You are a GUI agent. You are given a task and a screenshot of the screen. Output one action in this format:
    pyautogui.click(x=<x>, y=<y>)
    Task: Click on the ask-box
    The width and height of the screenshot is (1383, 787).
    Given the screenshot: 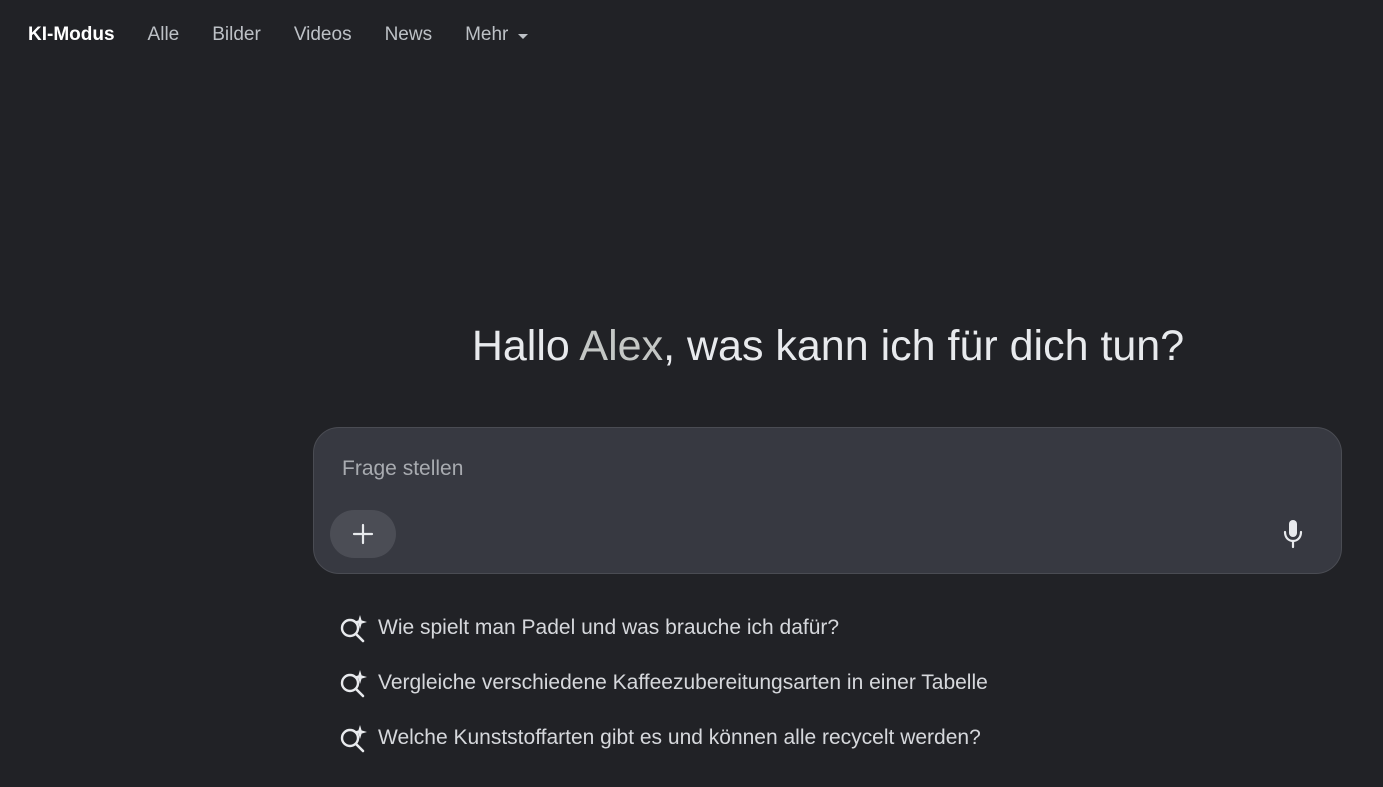 What is the action you would take?
    pyautogui.click(x=827, y=500)
    